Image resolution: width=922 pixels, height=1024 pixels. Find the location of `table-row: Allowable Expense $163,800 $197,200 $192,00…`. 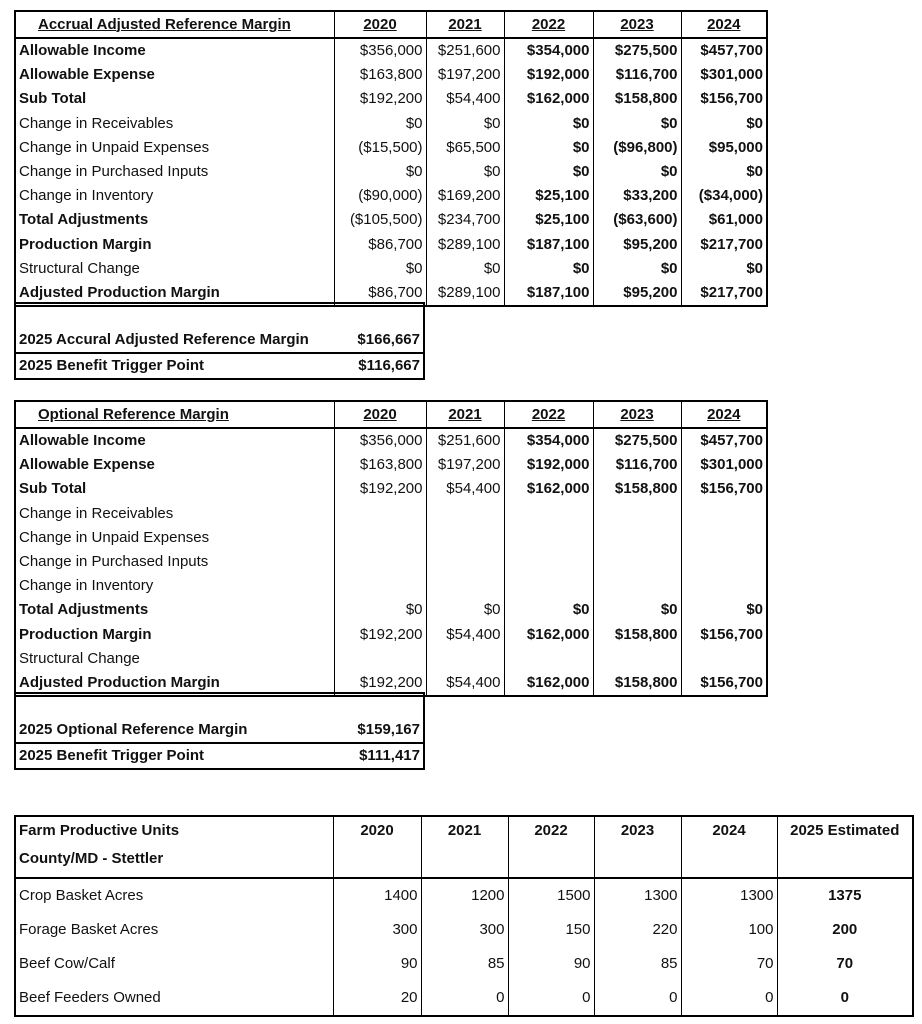

table-row: Allowable Expense $163,800 $197,200 $192,00… is located at coordinates (391, 75).